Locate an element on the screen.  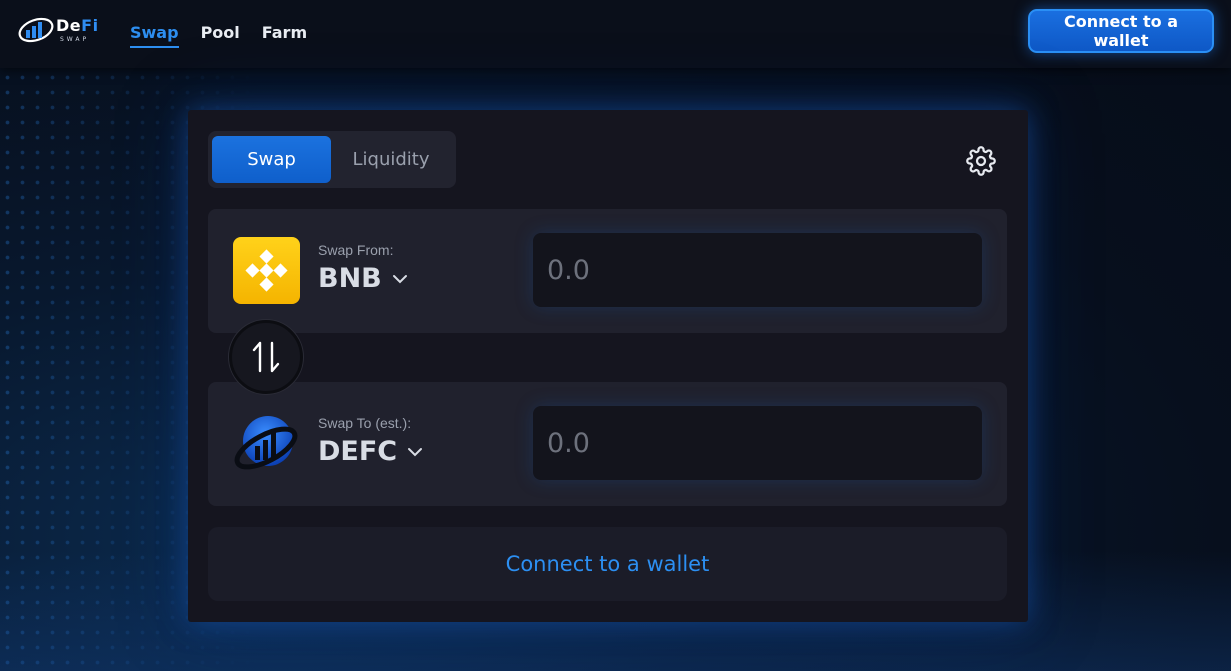
swap-to-panel: Swap To (est.): DEFC is located at coordinates (607, 444).